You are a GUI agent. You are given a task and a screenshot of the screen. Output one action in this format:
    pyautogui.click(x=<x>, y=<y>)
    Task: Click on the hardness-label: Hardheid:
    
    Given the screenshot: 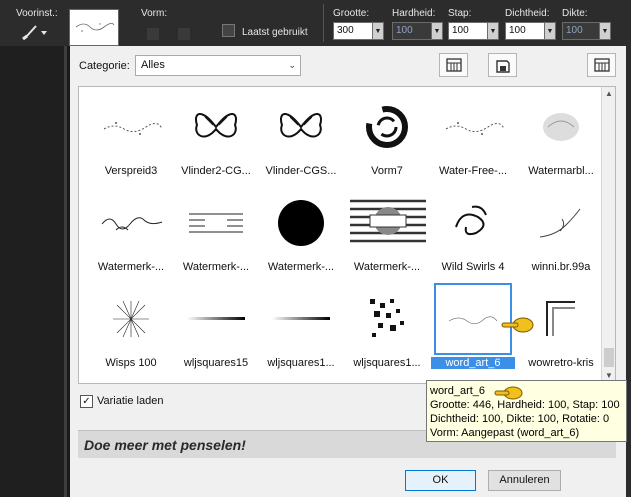 What is the action you would take?
    pyautogui.click(x=414, y=13)
    